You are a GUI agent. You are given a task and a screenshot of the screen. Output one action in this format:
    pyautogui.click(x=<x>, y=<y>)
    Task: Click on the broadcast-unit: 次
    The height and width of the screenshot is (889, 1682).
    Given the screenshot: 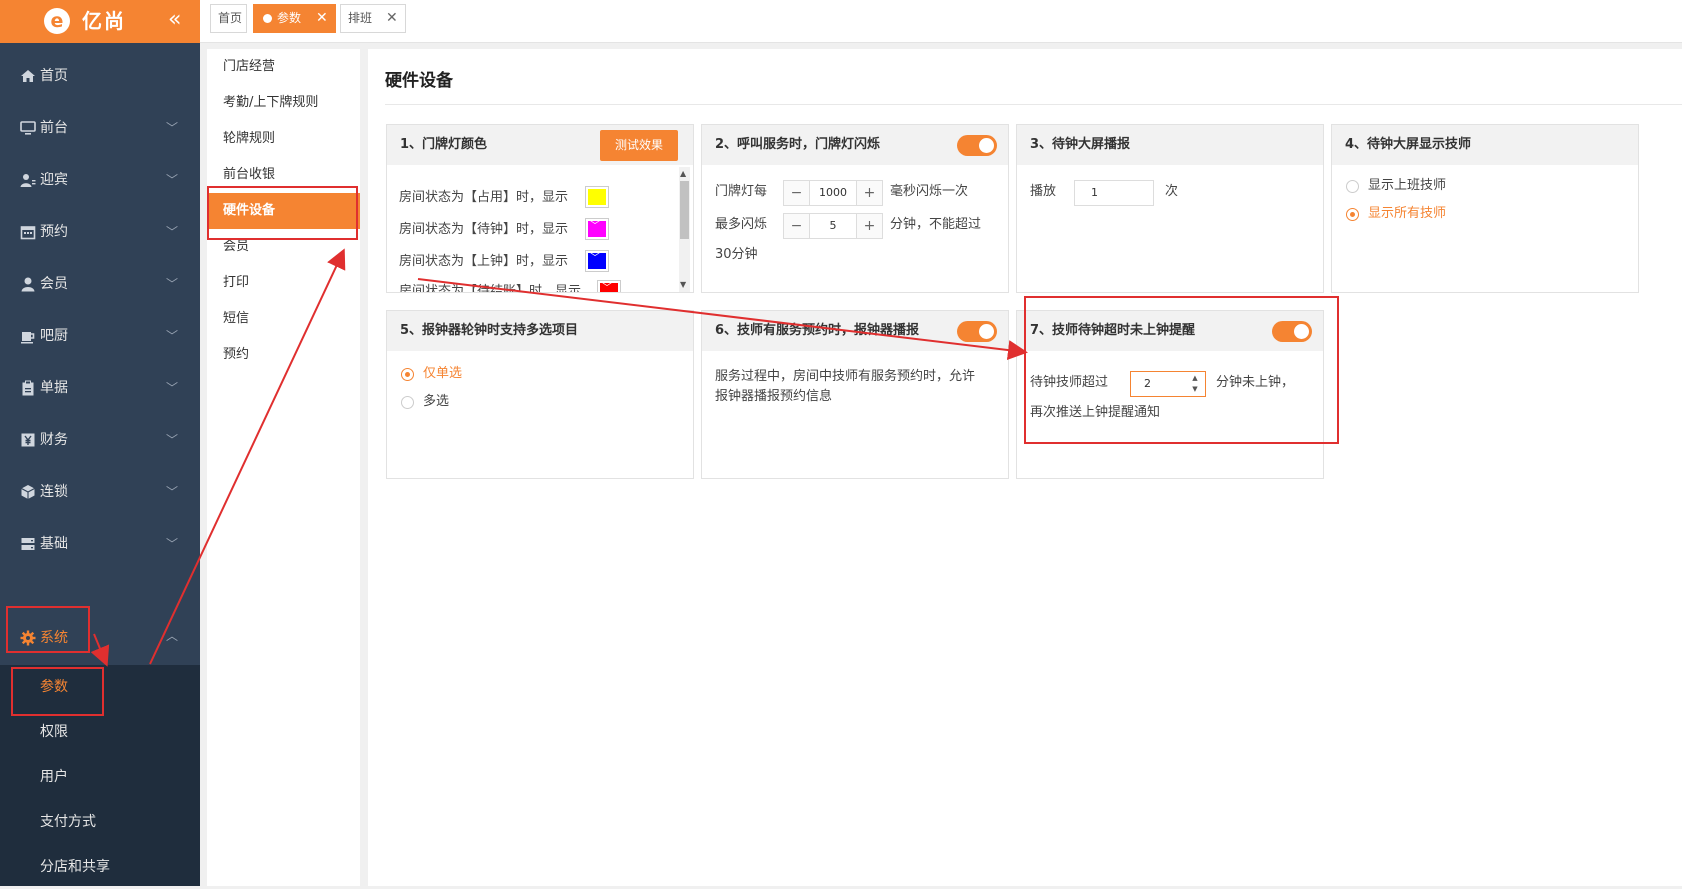 What is the action you would take?
    pyautogui.click(x=1172, y=191)
    